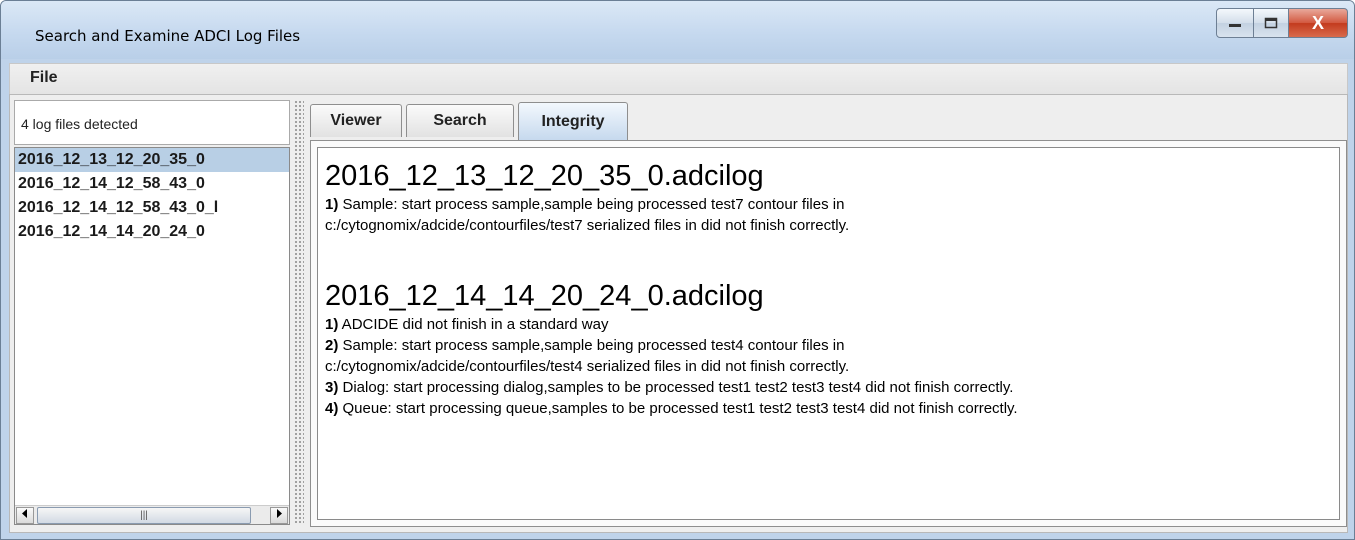  I want to click on report-heading: 2016_12_13_12_20_35_0.adcilog, so click(544, 176).